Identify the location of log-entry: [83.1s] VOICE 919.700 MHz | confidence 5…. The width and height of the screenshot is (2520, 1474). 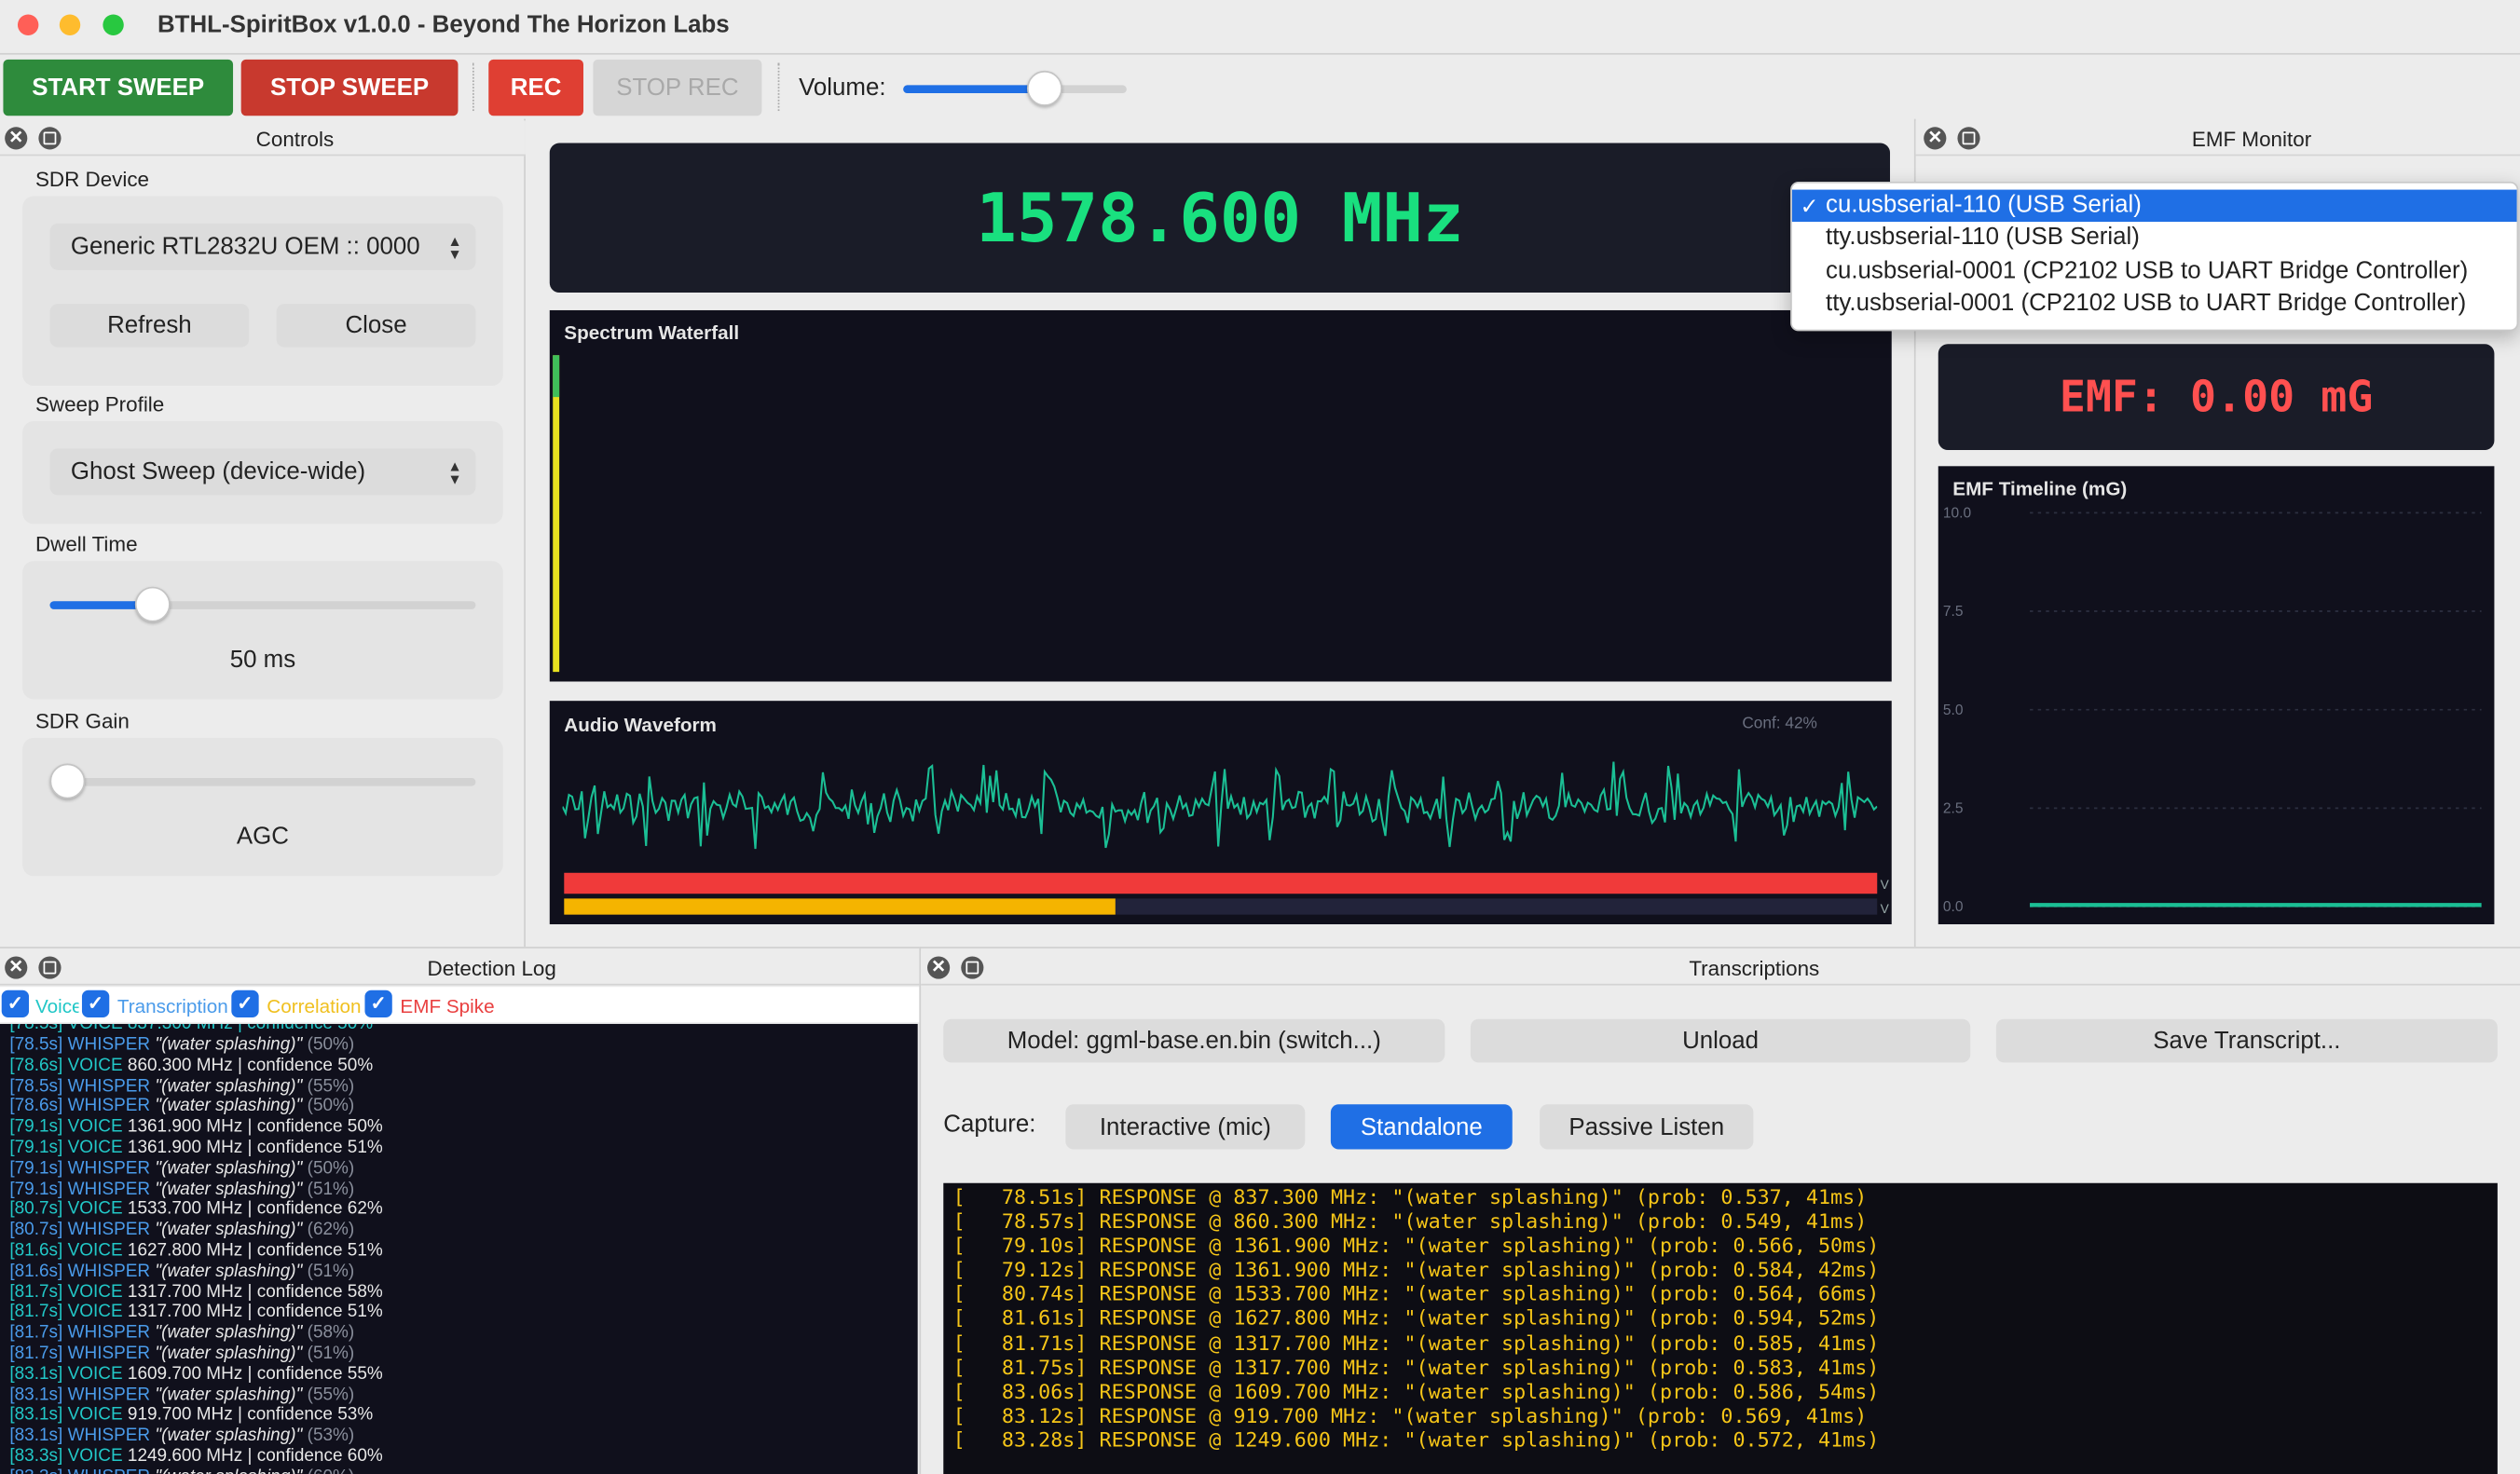
(195, 1415).